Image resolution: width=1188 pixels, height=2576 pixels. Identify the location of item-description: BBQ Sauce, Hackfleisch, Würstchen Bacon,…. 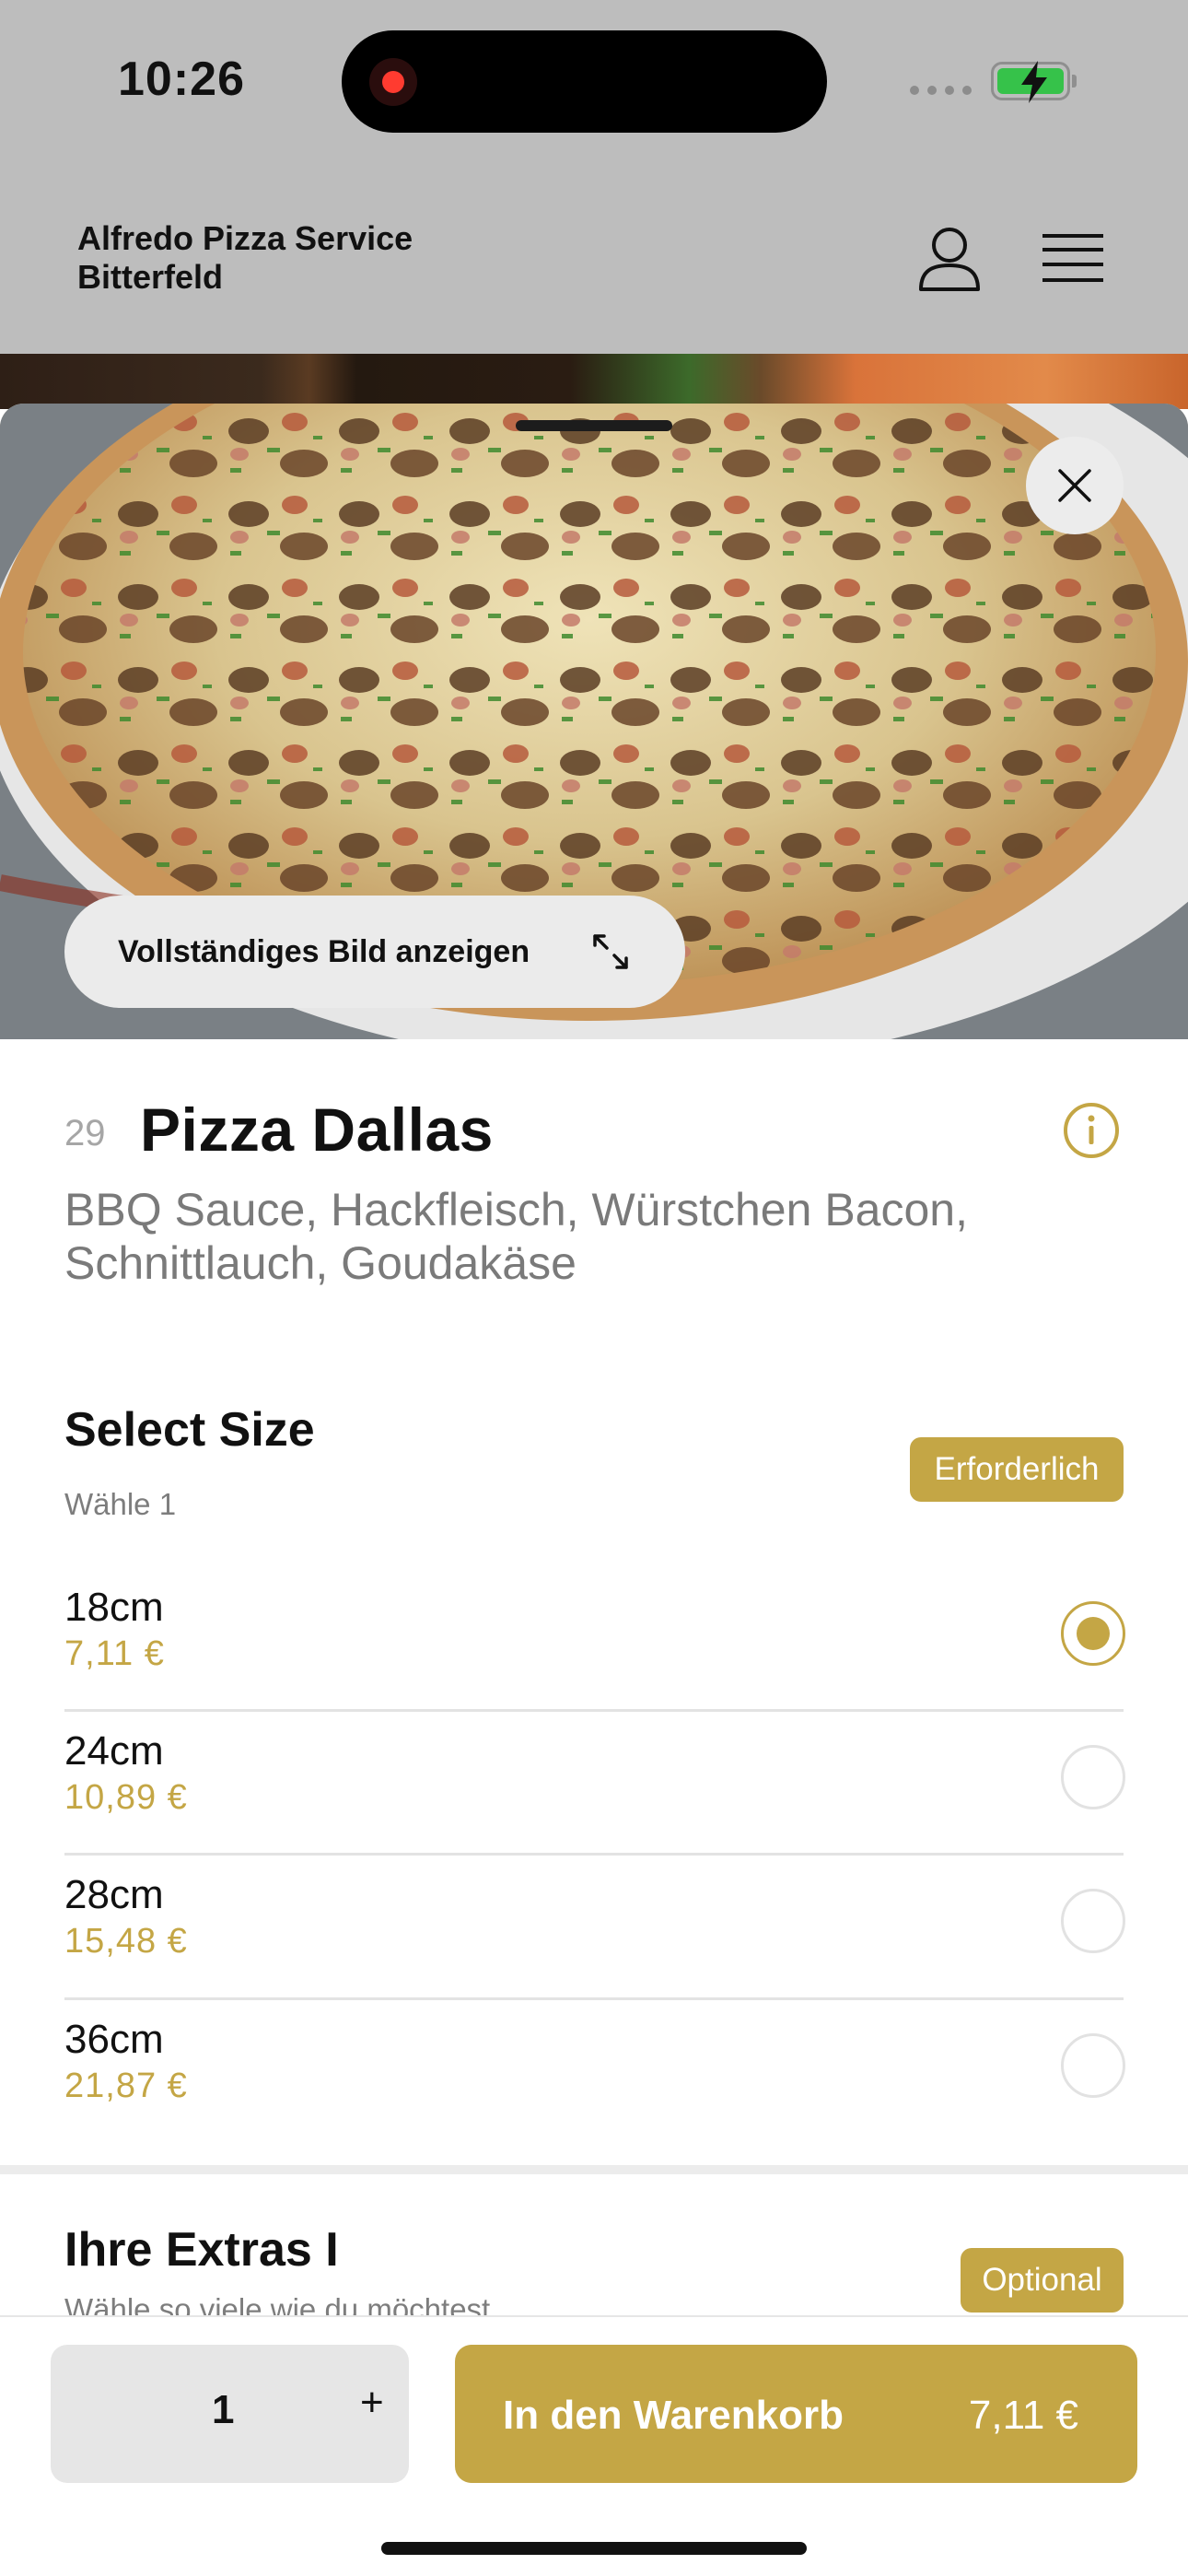
(516, 1236).